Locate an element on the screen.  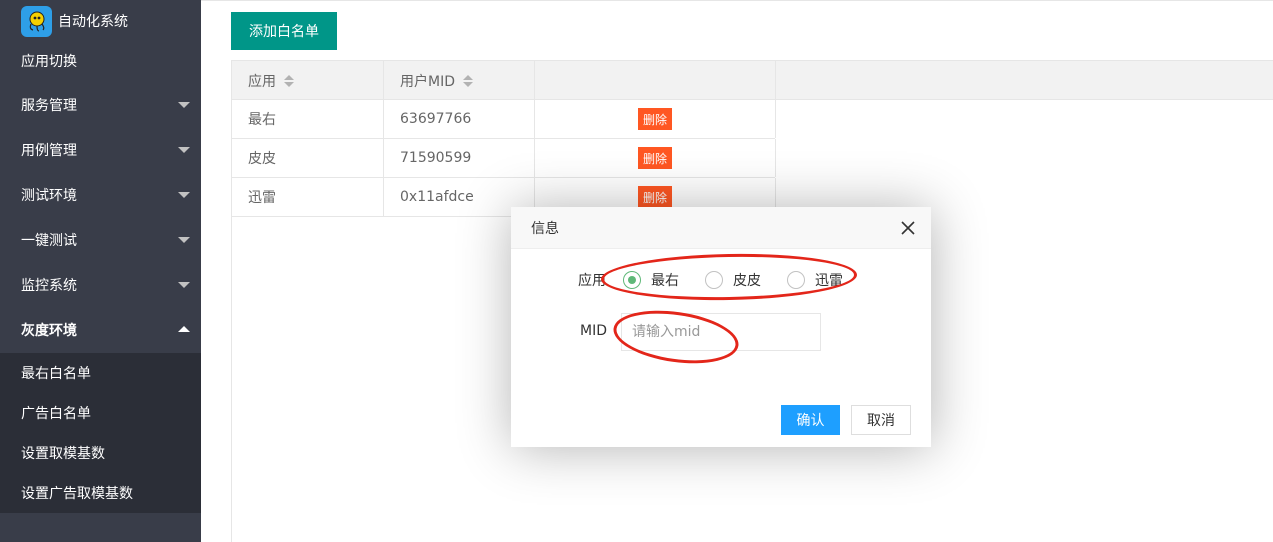
table-header: 应用 用户MID is located at coordinates (752, 80).